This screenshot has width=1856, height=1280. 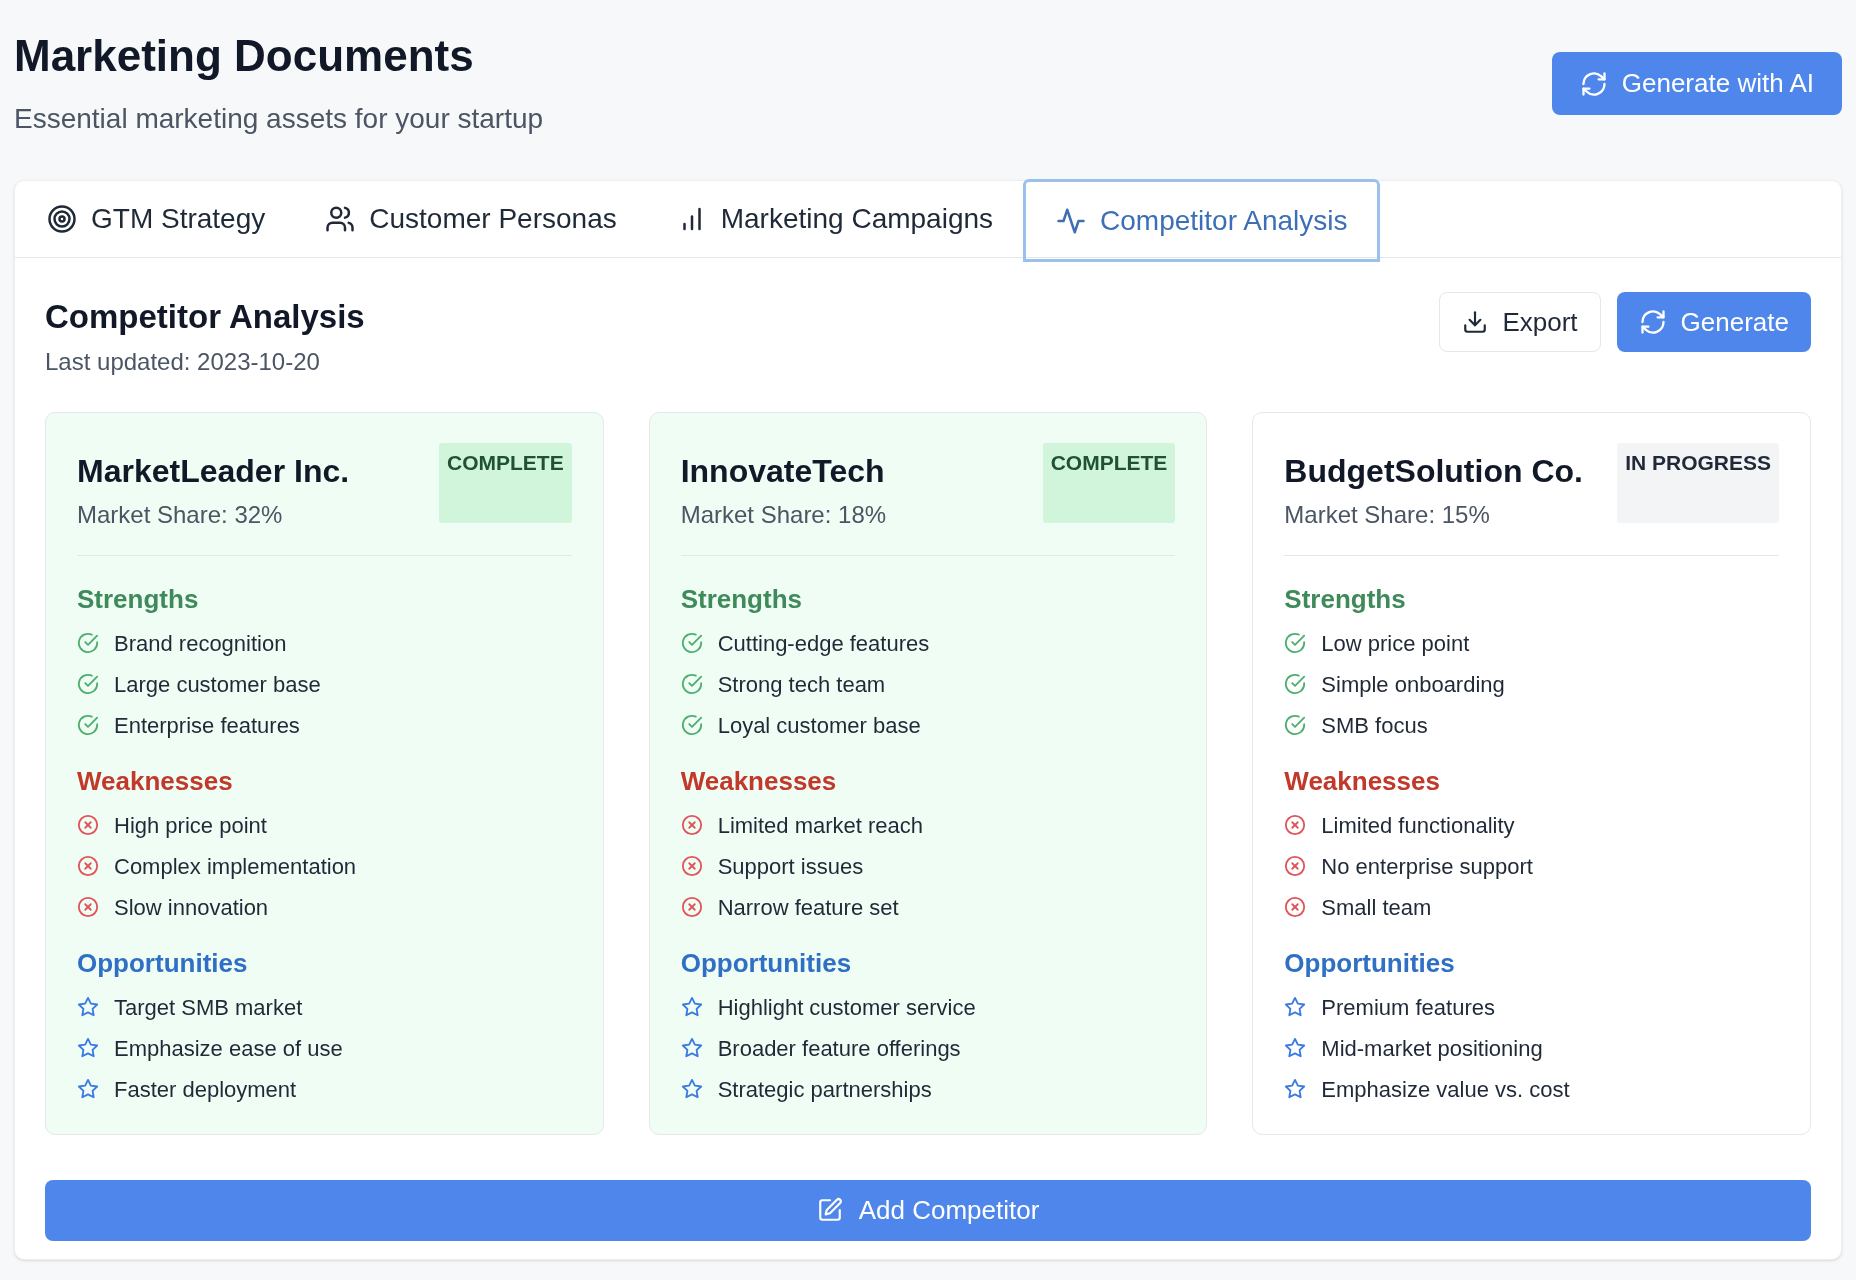 I want to click on page-subtitle: Essential marketing assets for your startup, so click(x=279, y=119).